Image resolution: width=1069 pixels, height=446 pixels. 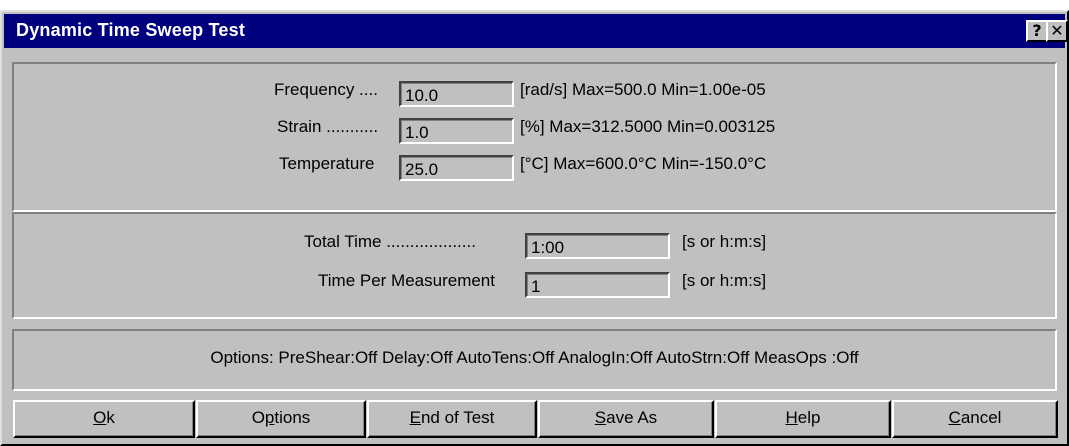 I want to click on total-time-input: 1:00, so click(x=597, y=246).